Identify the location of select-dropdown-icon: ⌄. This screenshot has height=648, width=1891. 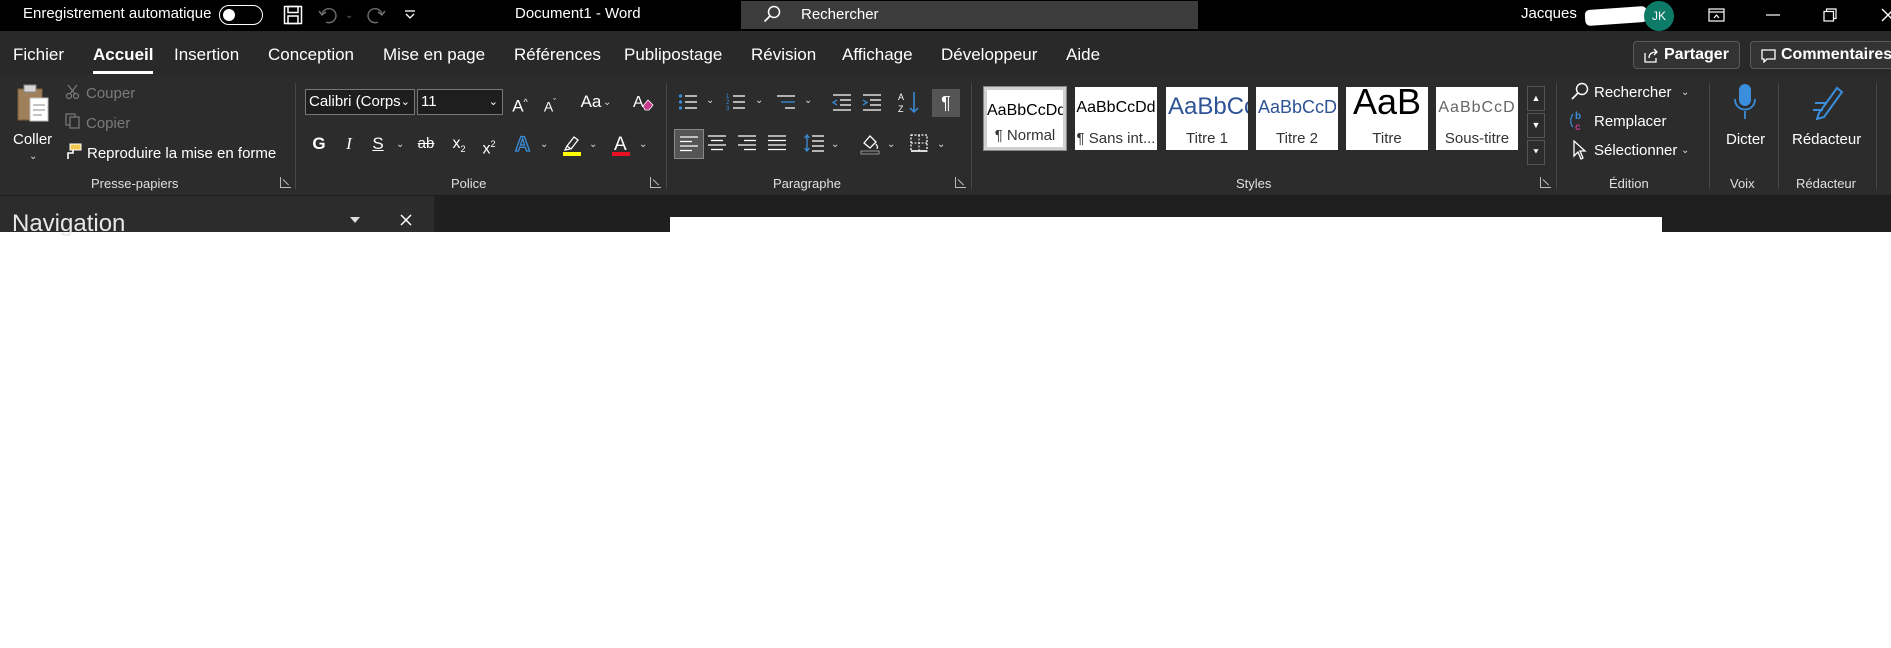
(1685, 150).